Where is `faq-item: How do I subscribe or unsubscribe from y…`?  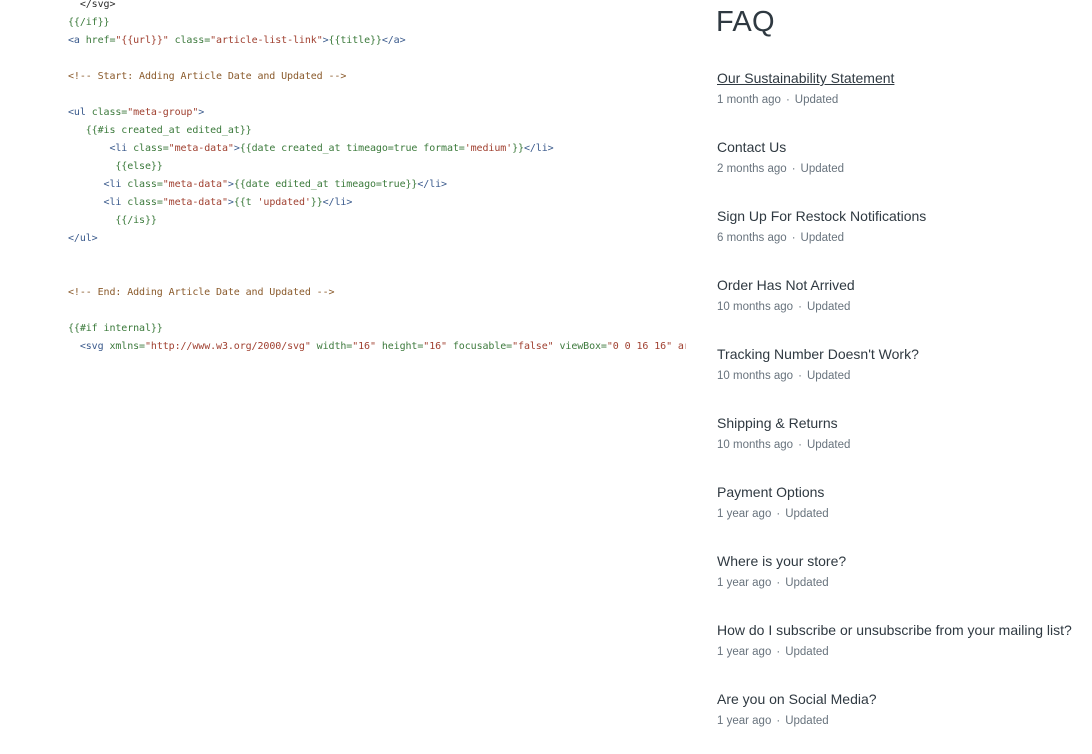 faq-item: How do I subscribe or unsubscribe from y… is located at coordinates (904, 652).